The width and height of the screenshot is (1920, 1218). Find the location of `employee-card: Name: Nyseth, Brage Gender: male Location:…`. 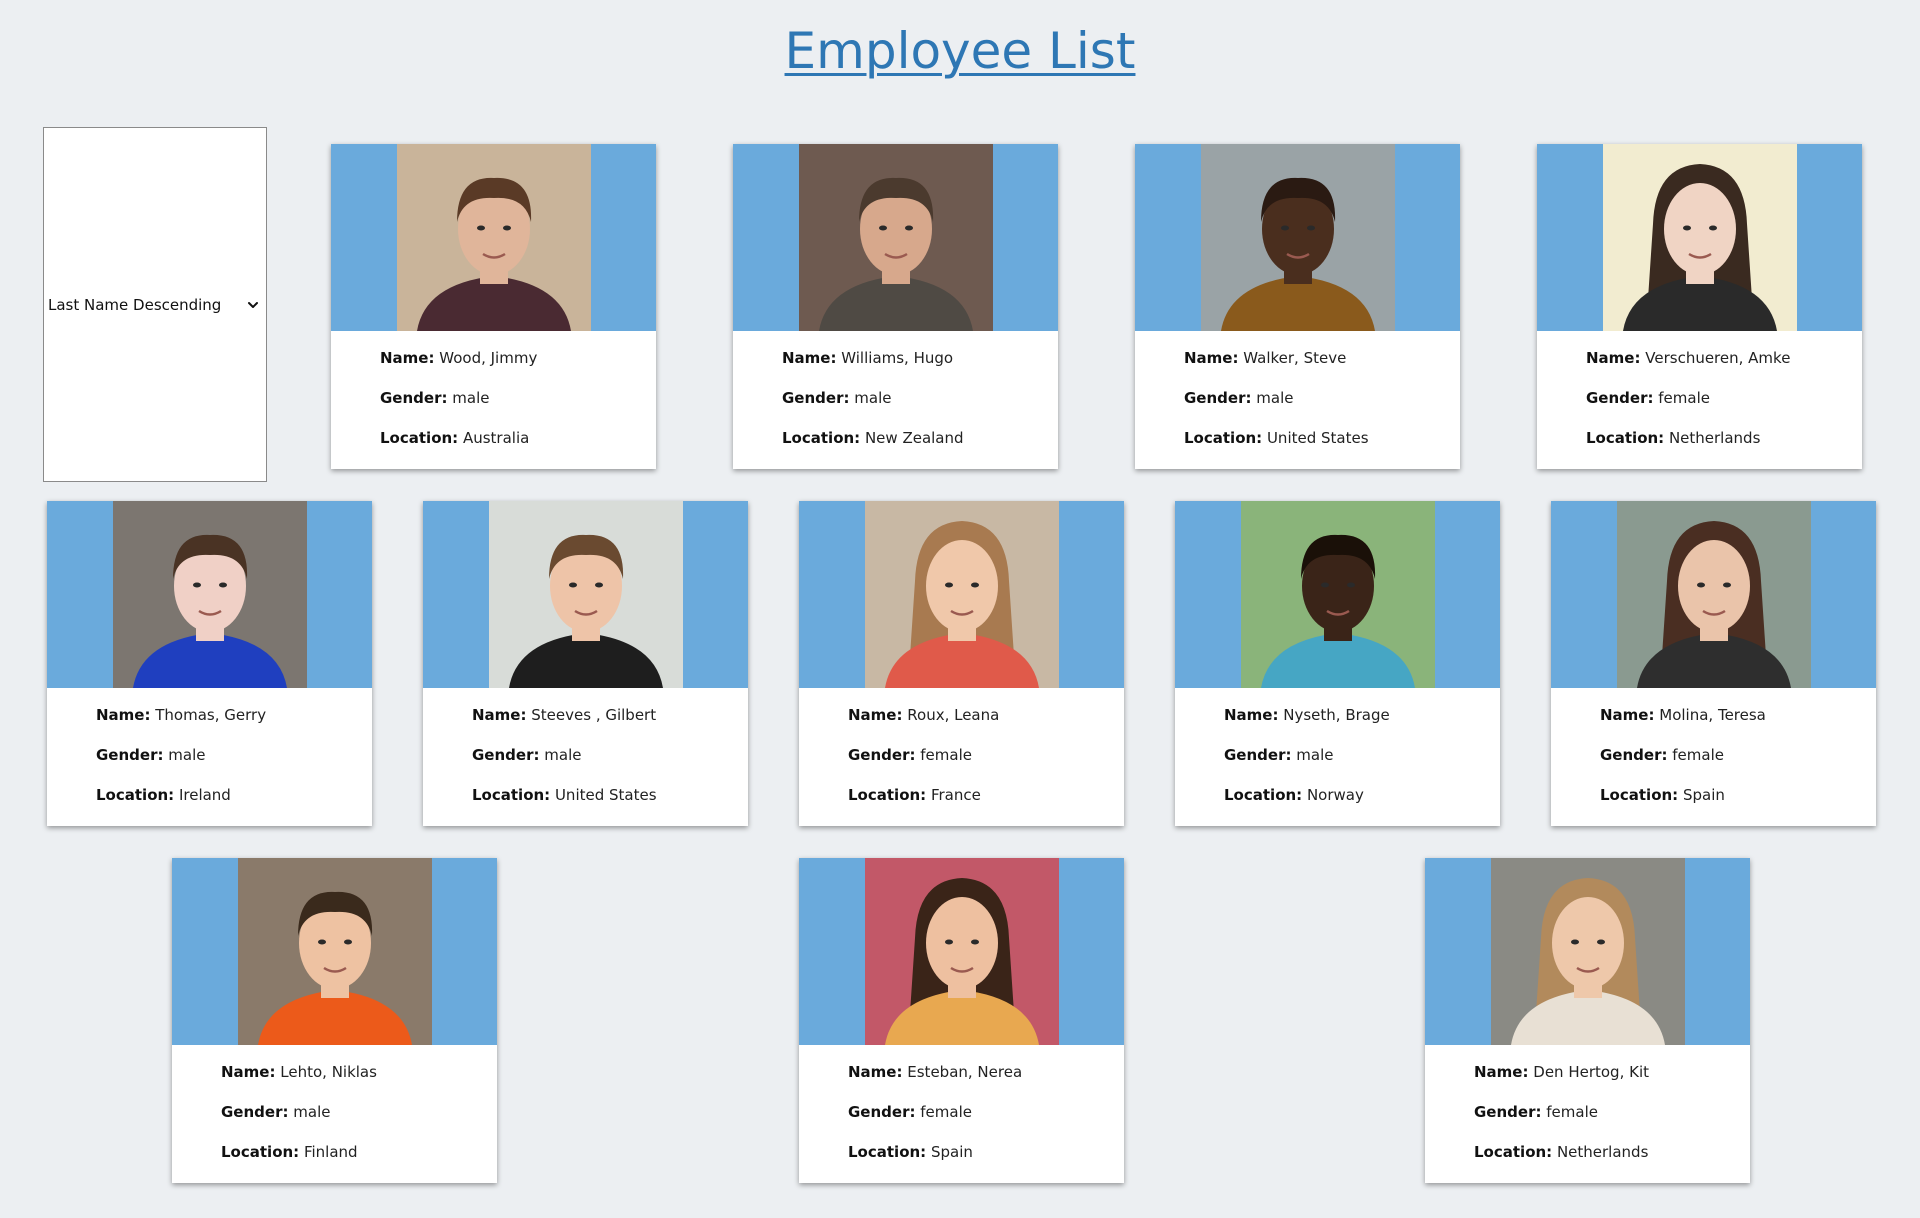

employee-card: Name: Nyseth, Brage Gender: male Location:… is located at coordinates (1337, 663).